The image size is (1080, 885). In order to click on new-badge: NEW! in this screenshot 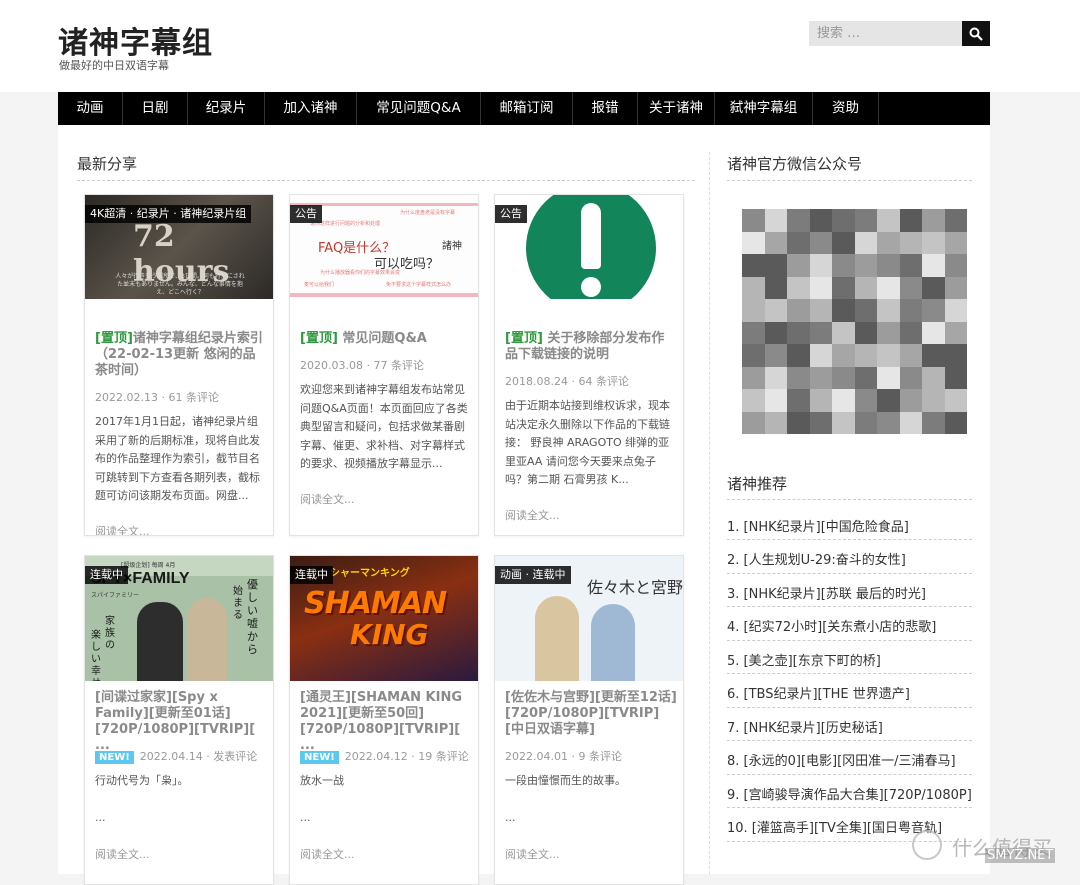, I will do `click(114, 757)`.